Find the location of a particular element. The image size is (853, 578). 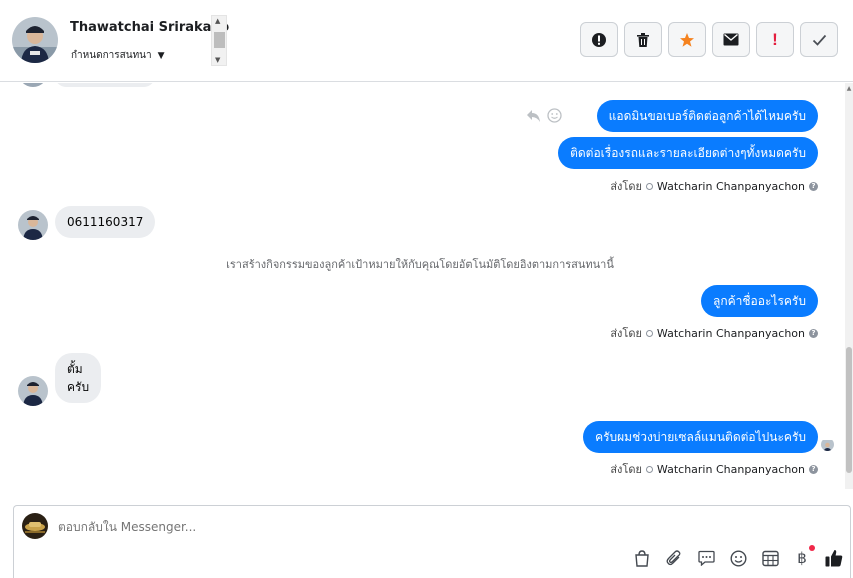

chat-bubble-icon is located at coordinates (706, 558).